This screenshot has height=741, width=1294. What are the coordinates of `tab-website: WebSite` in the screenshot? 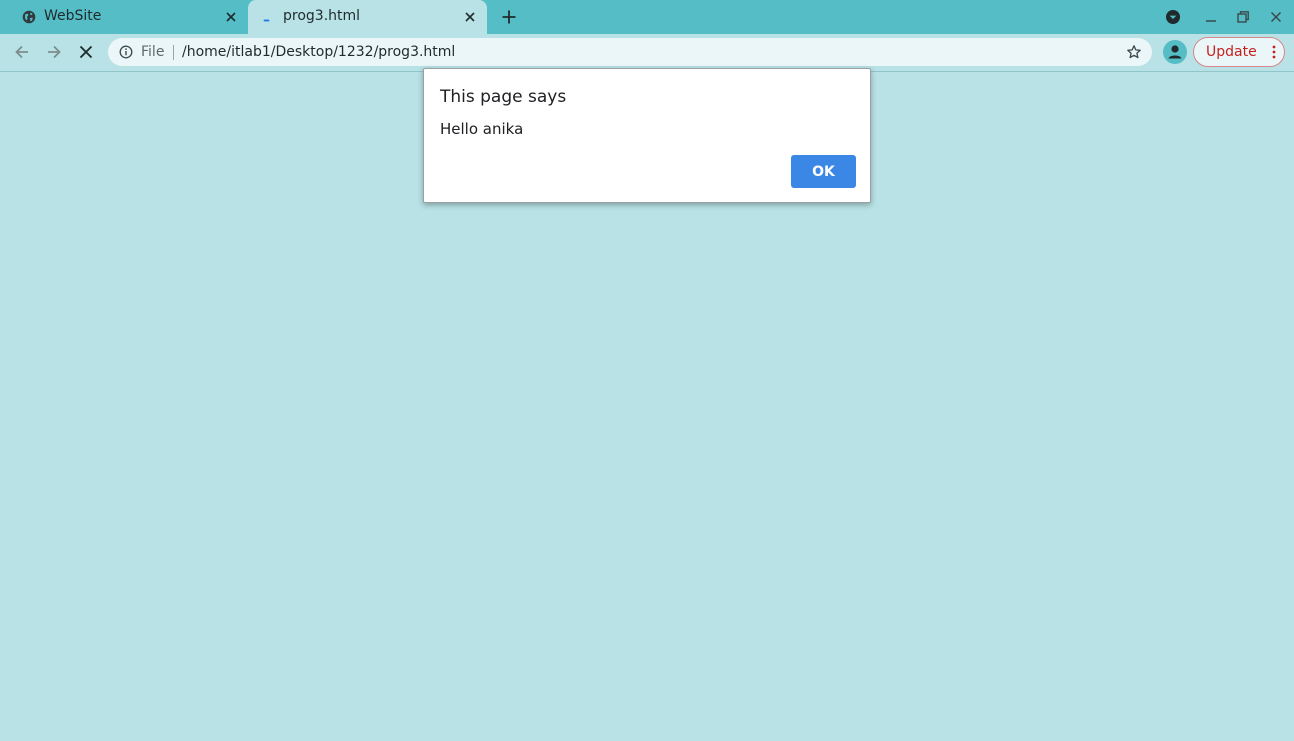 It's located at (128, 17).